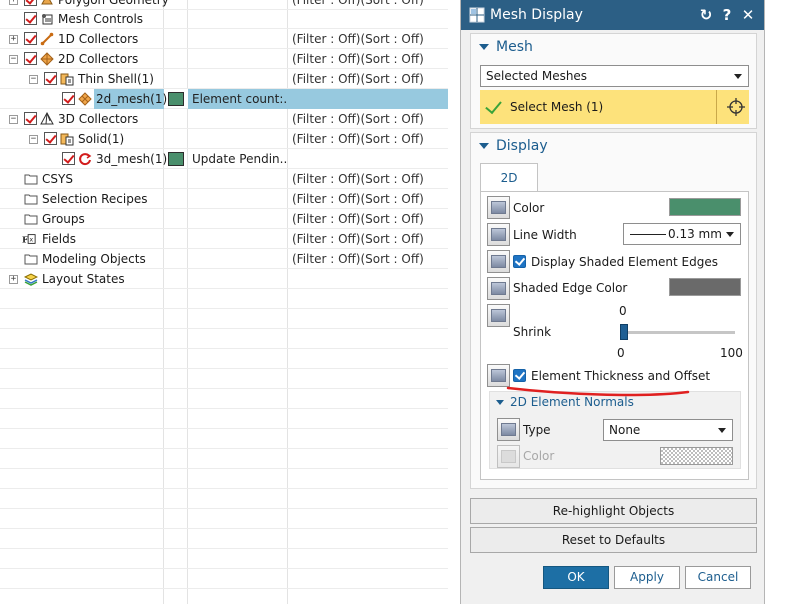 Image resolution: width=803 pixels, height=604 pixels. Describe the element at coordinates (536, 15) in the screenshot. I see `dialog-title: Mesh Display` at that location.